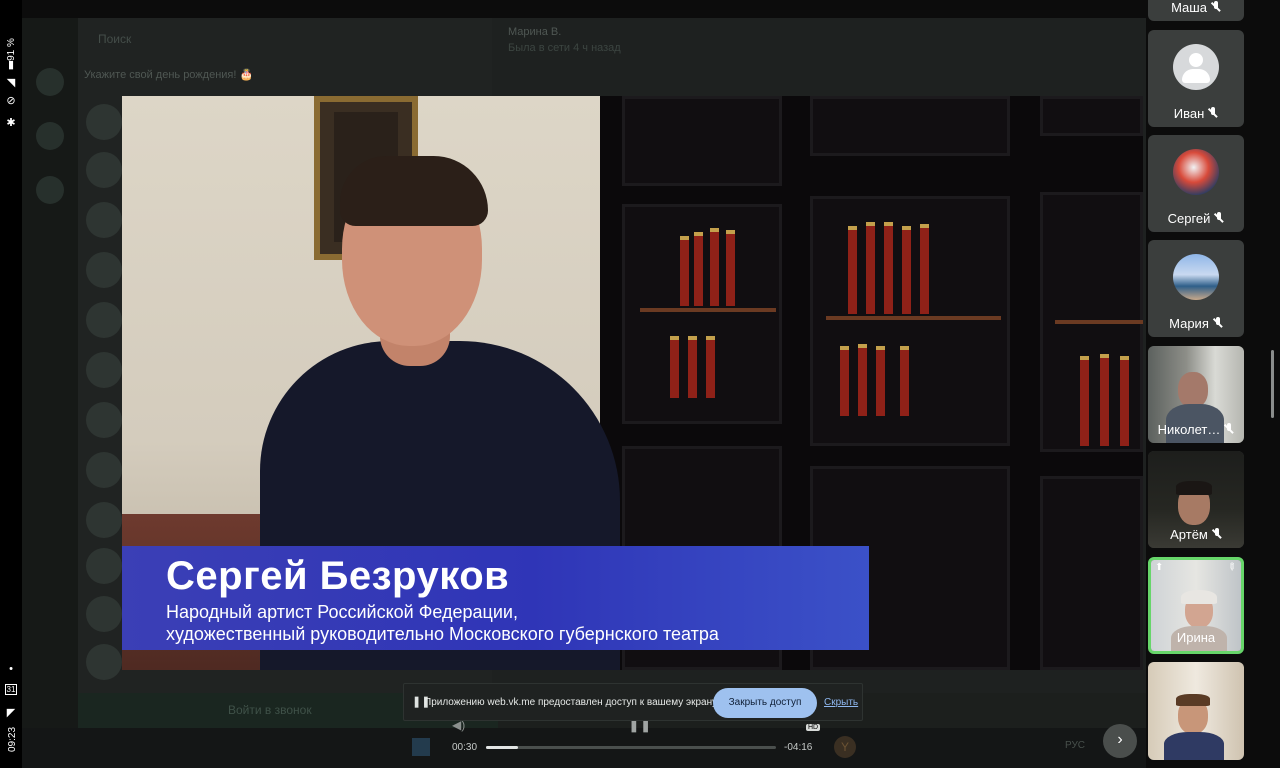 The width and height of the screenshot is (1280, 768). What do you see at coordinates (564, 48) in the screenshot?
I see `chat-status: Была в сети 4 ч назад` at bounding box center [564, 48].